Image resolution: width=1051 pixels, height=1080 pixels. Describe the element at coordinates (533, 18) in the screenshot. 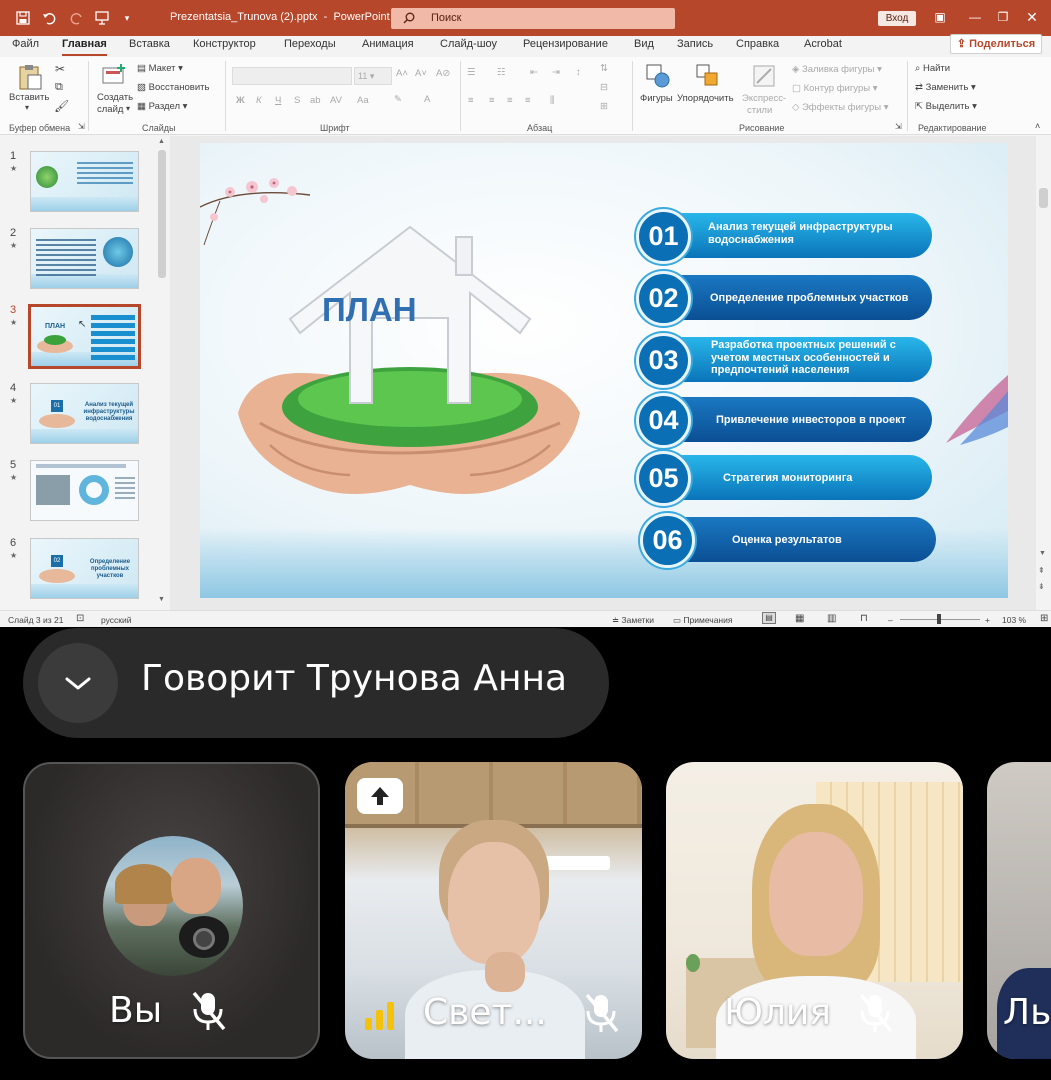

I see `search-box: Поиск` at that location.